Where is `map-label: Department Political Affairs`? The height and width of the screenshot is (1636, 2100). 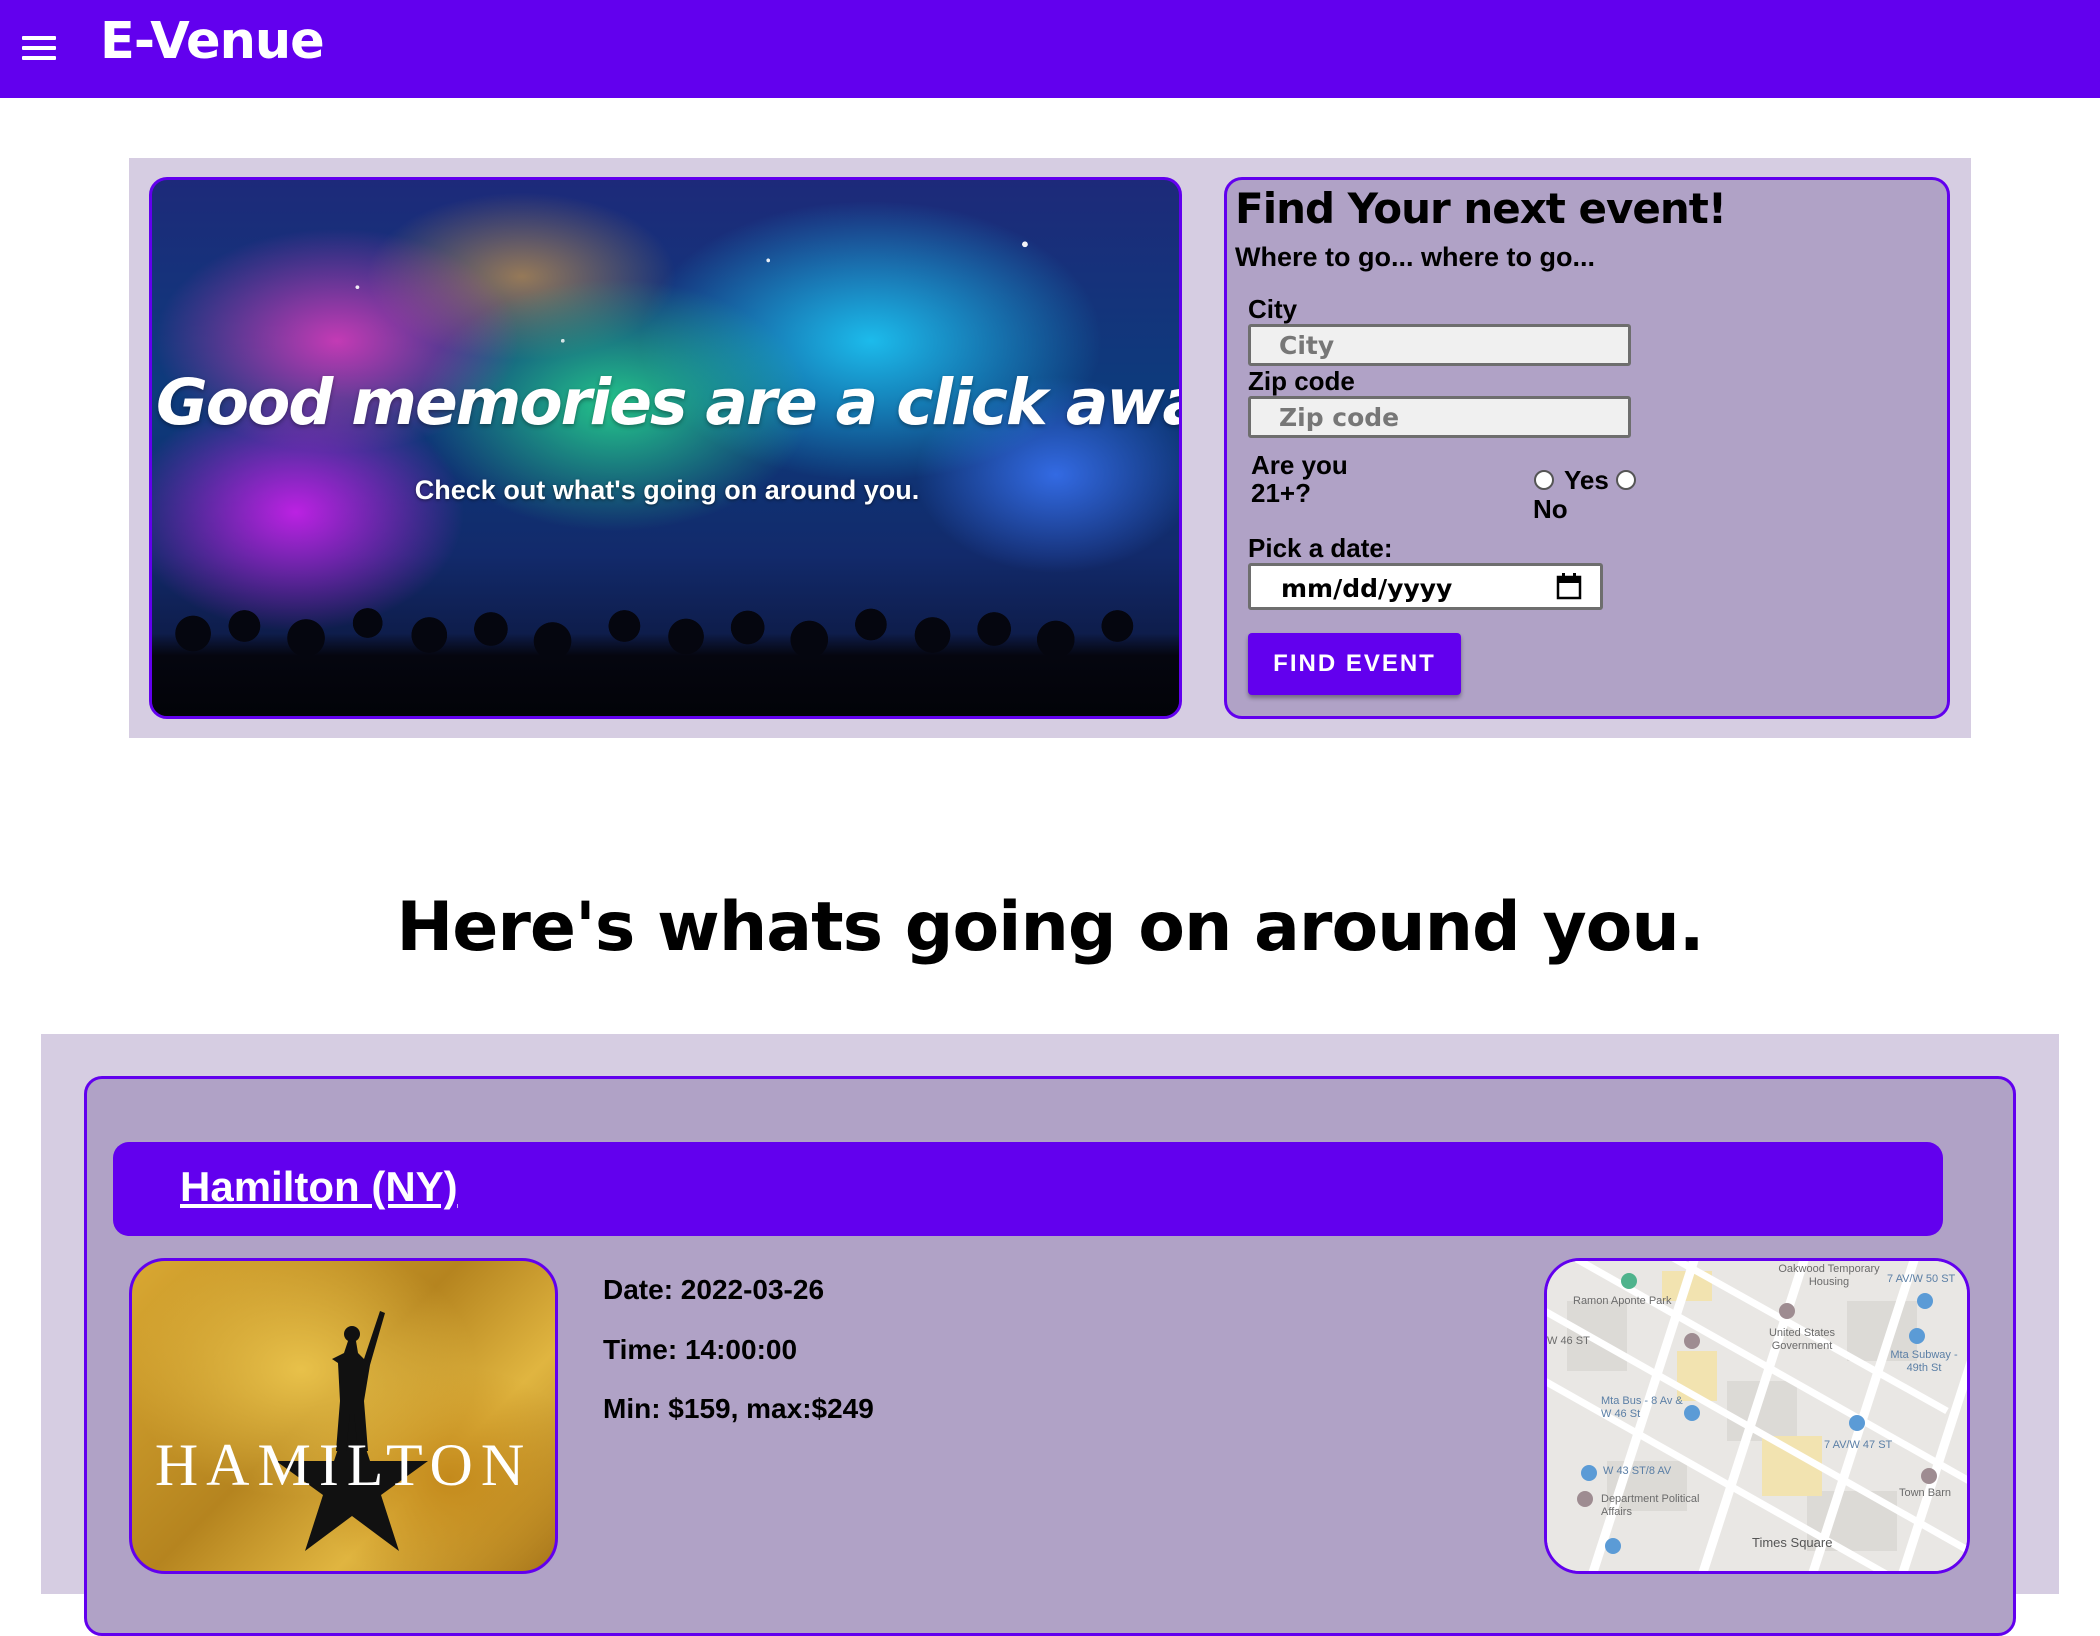 map-label: Department Political Affairs is located at coordinates (1650, 1505).